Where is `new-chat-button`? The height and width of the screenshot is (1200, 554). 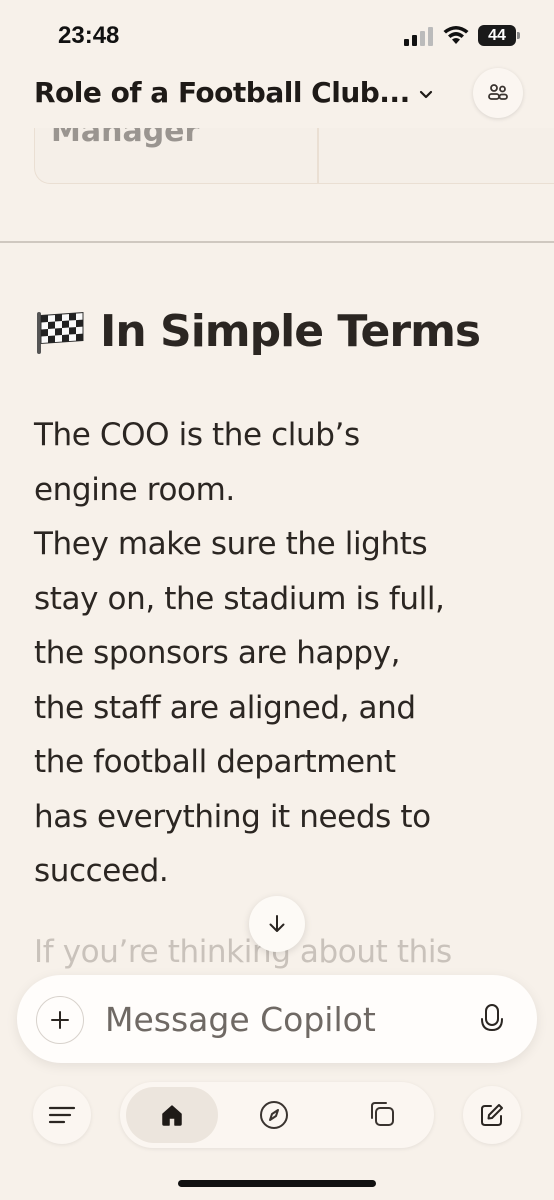 new-chat-button is located at coordinates (492, 1115).